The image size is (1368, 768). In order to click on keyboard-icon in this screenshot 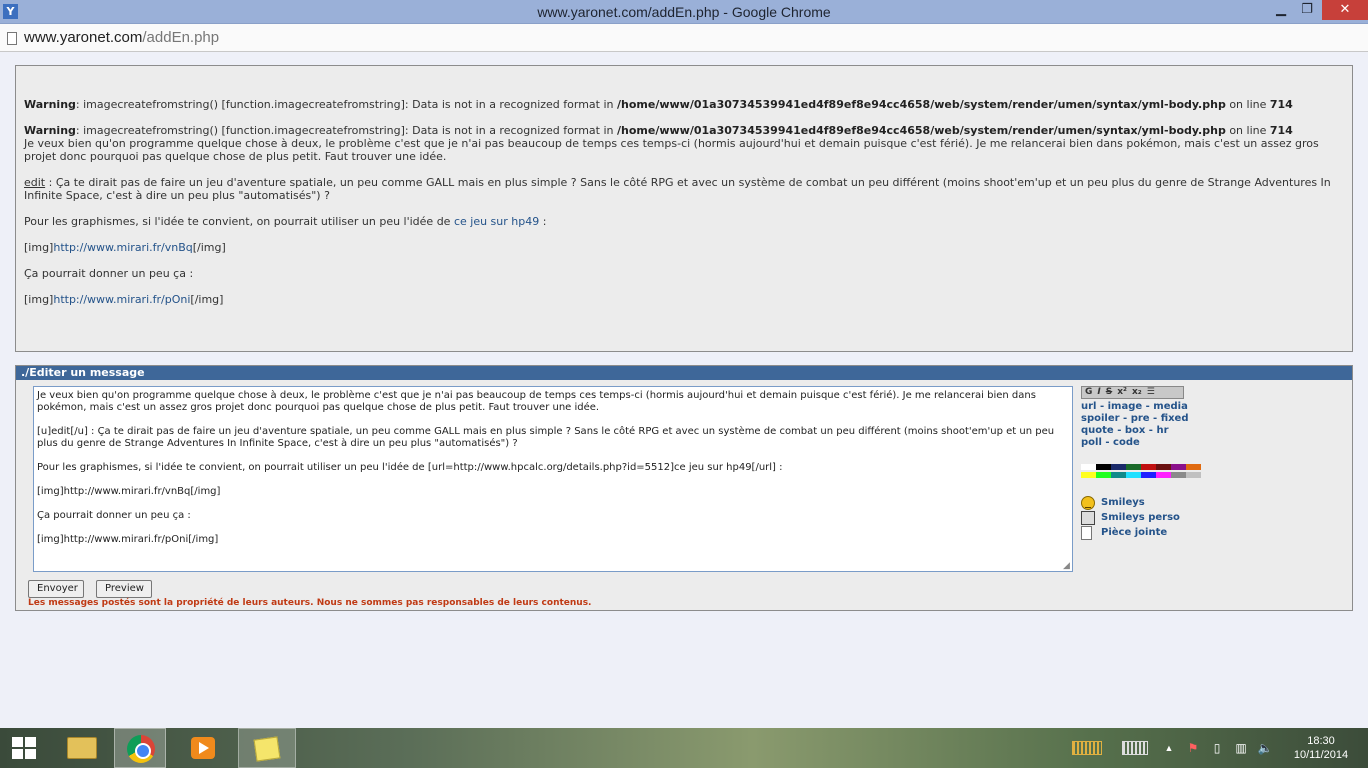, I will do `click(1135, 748)`.